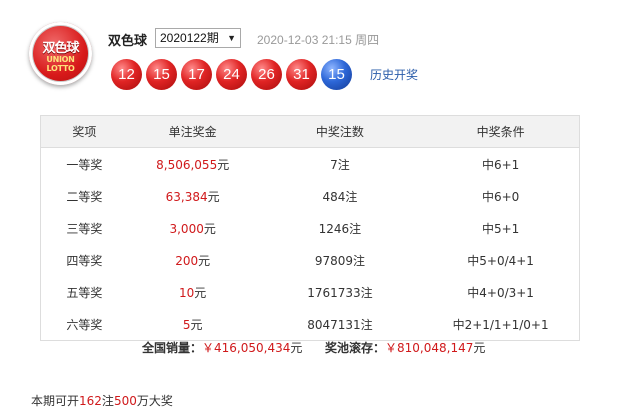  I want to click on history-draws-link: 历史开奖, so click(394, 74).